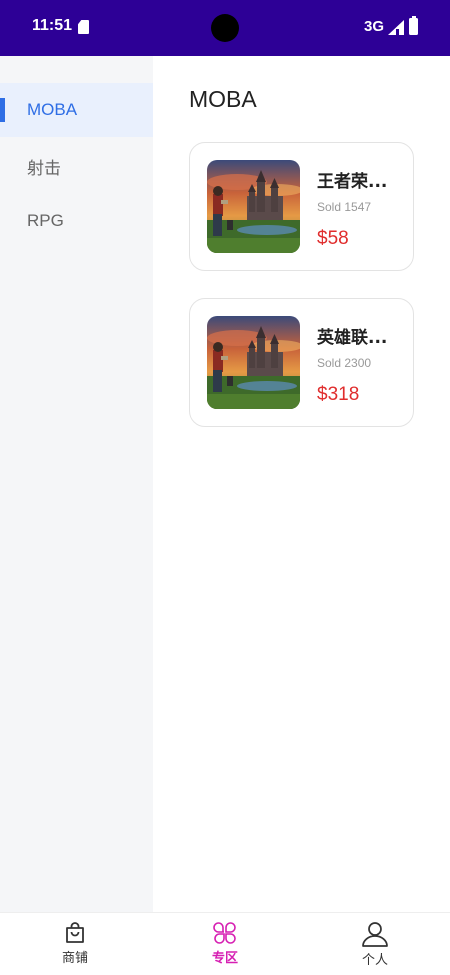 The width and height of the screenshot is (450, 975). Describe the element at coordinates (375, 934) in the screenshot. I see `person-icon` at that location.